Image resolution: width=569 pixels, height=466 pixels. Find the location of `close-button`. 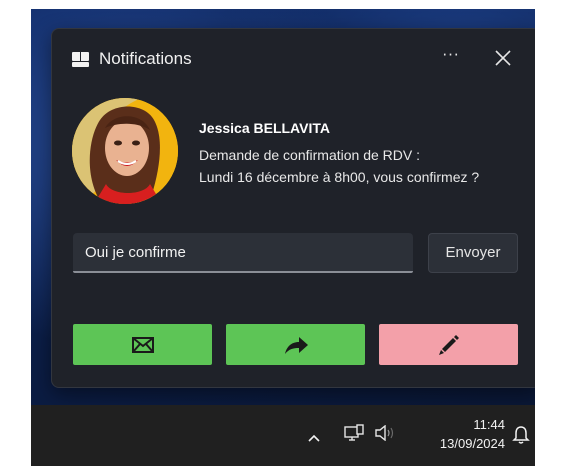

close-button is located at coordinates (503, 58).